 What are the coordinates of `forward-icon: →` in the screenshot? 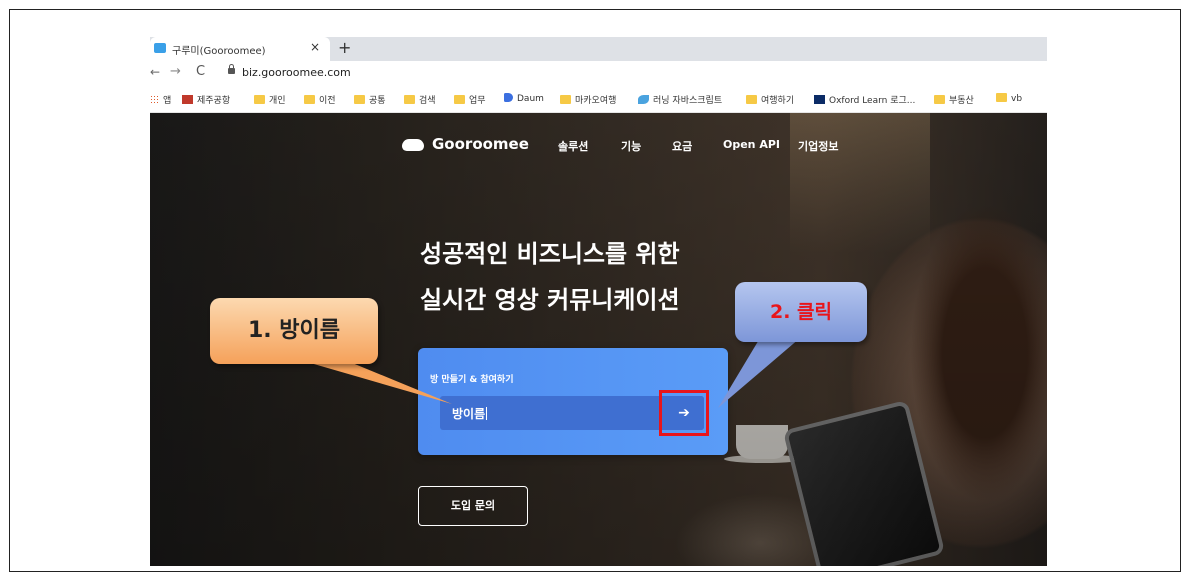 It's located at (175, 71).